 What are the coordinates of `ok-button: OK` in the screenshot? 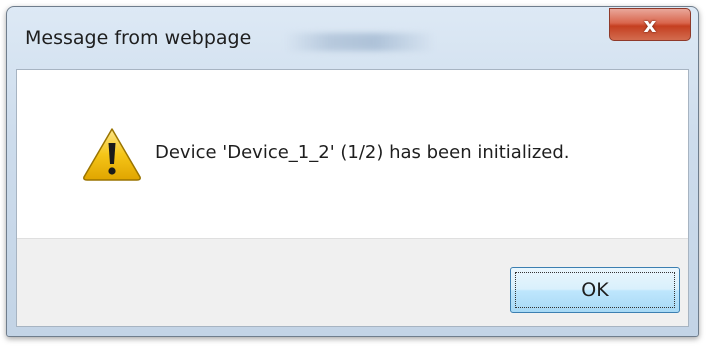 It's located at (595, 290).